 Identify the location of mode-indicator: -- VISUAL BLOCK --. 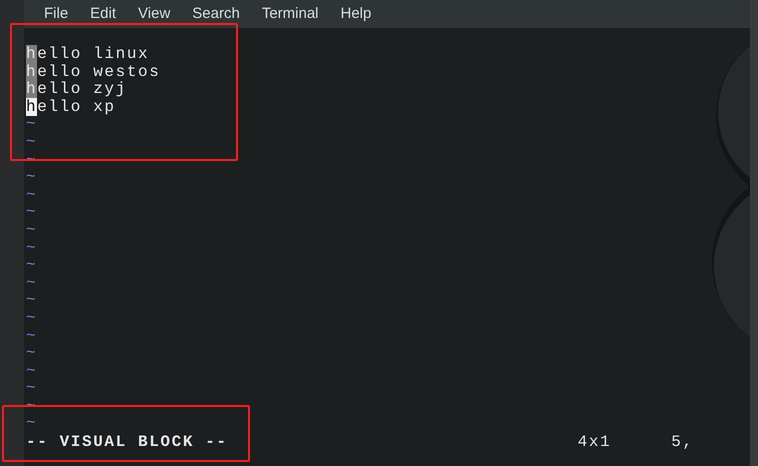
(126, 443).